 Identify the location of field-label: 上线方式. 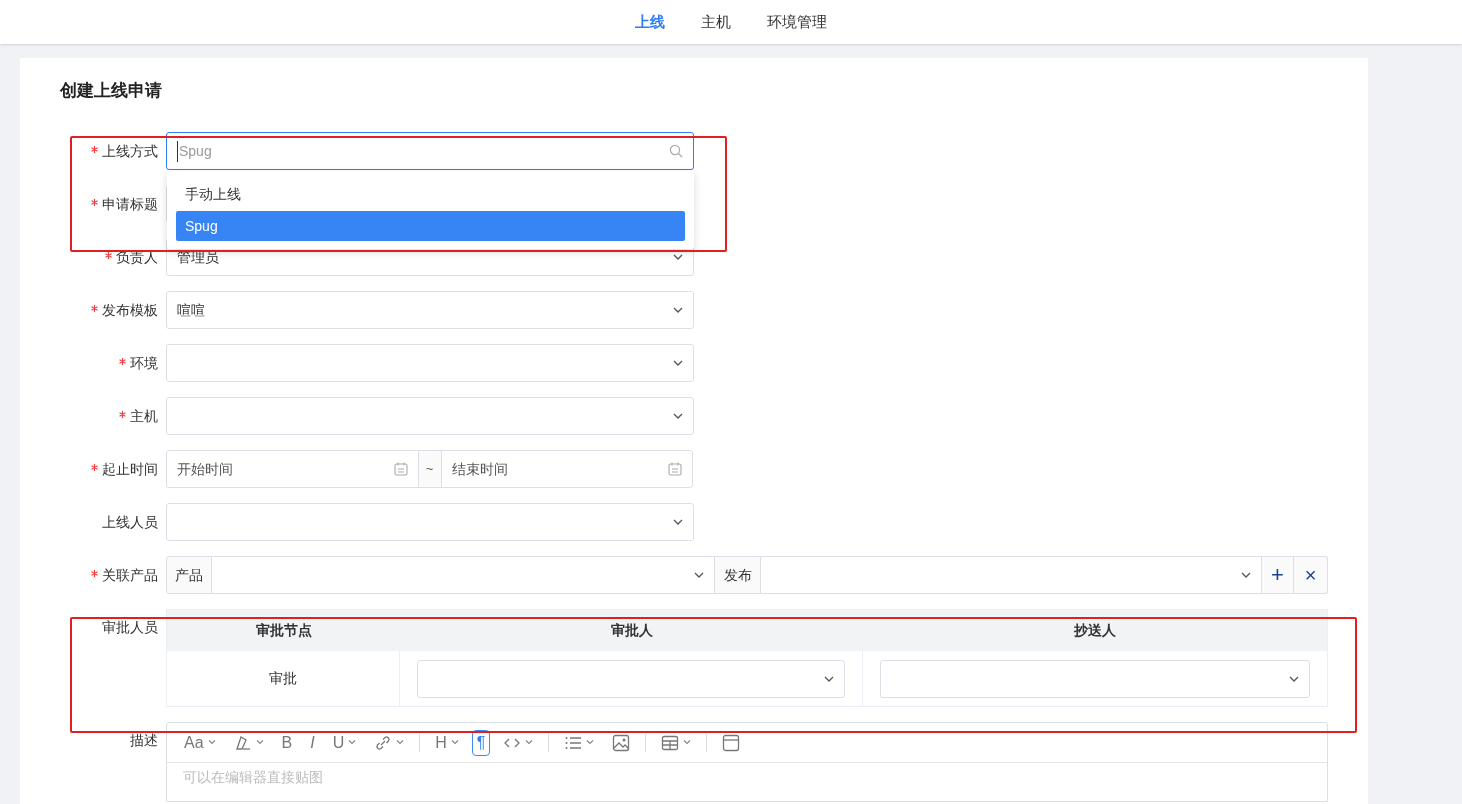
(130, 151).